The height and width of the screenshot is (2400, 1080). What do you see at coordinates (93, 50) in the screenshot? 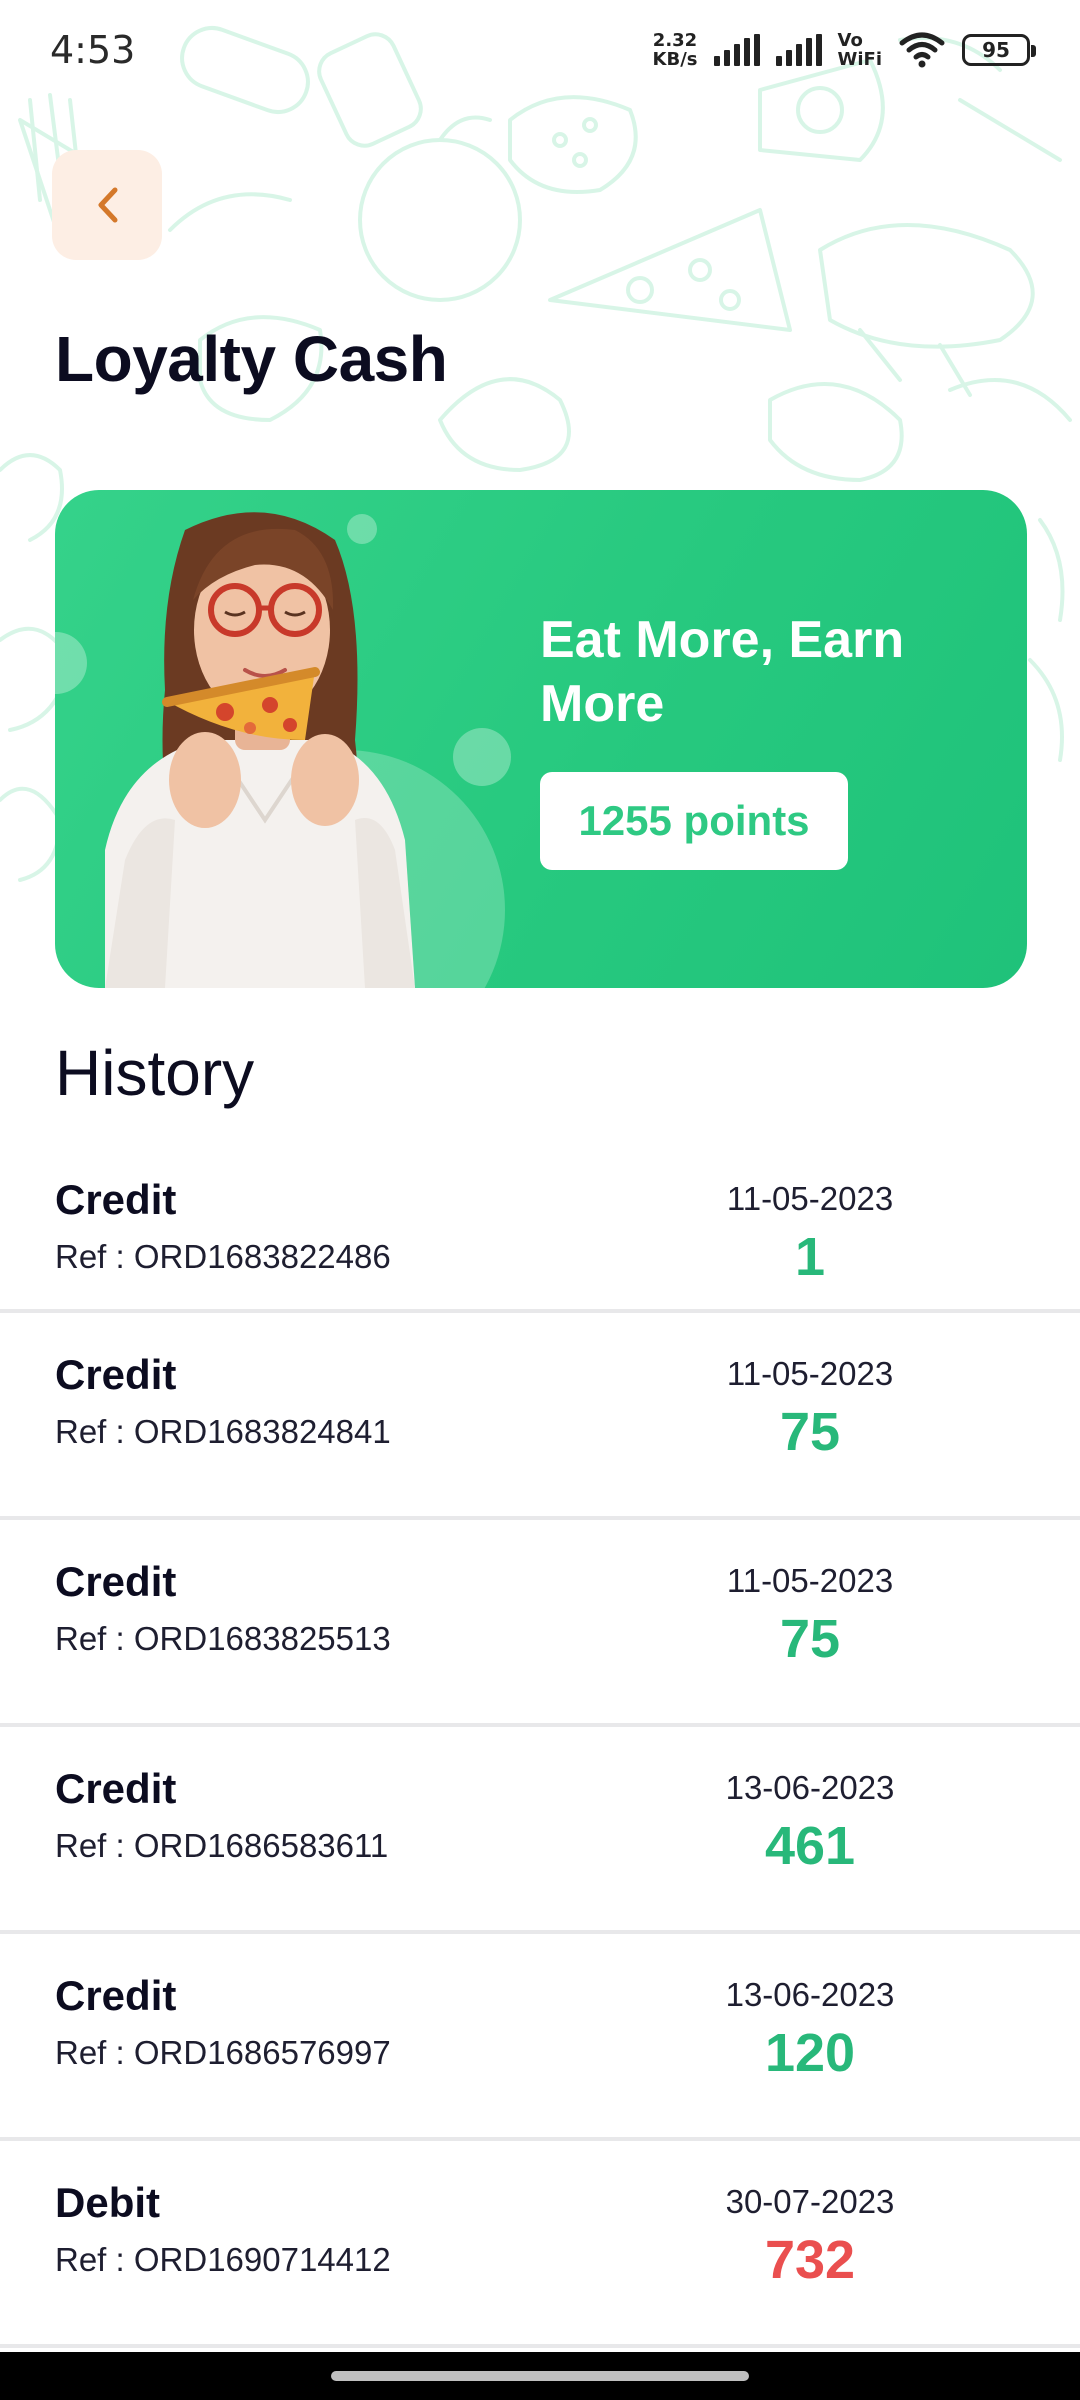
I see `status-time: 4:53` at bounding box center [93, 50].